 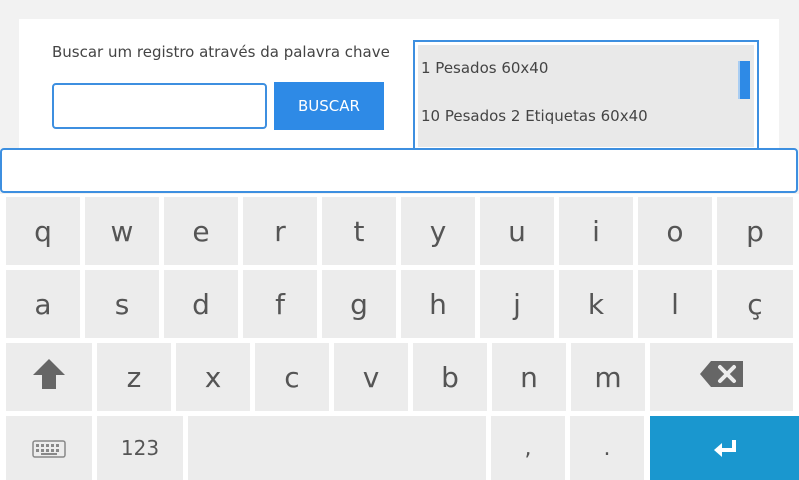 I want to click on key-h: h, so click(x=438, y=304).